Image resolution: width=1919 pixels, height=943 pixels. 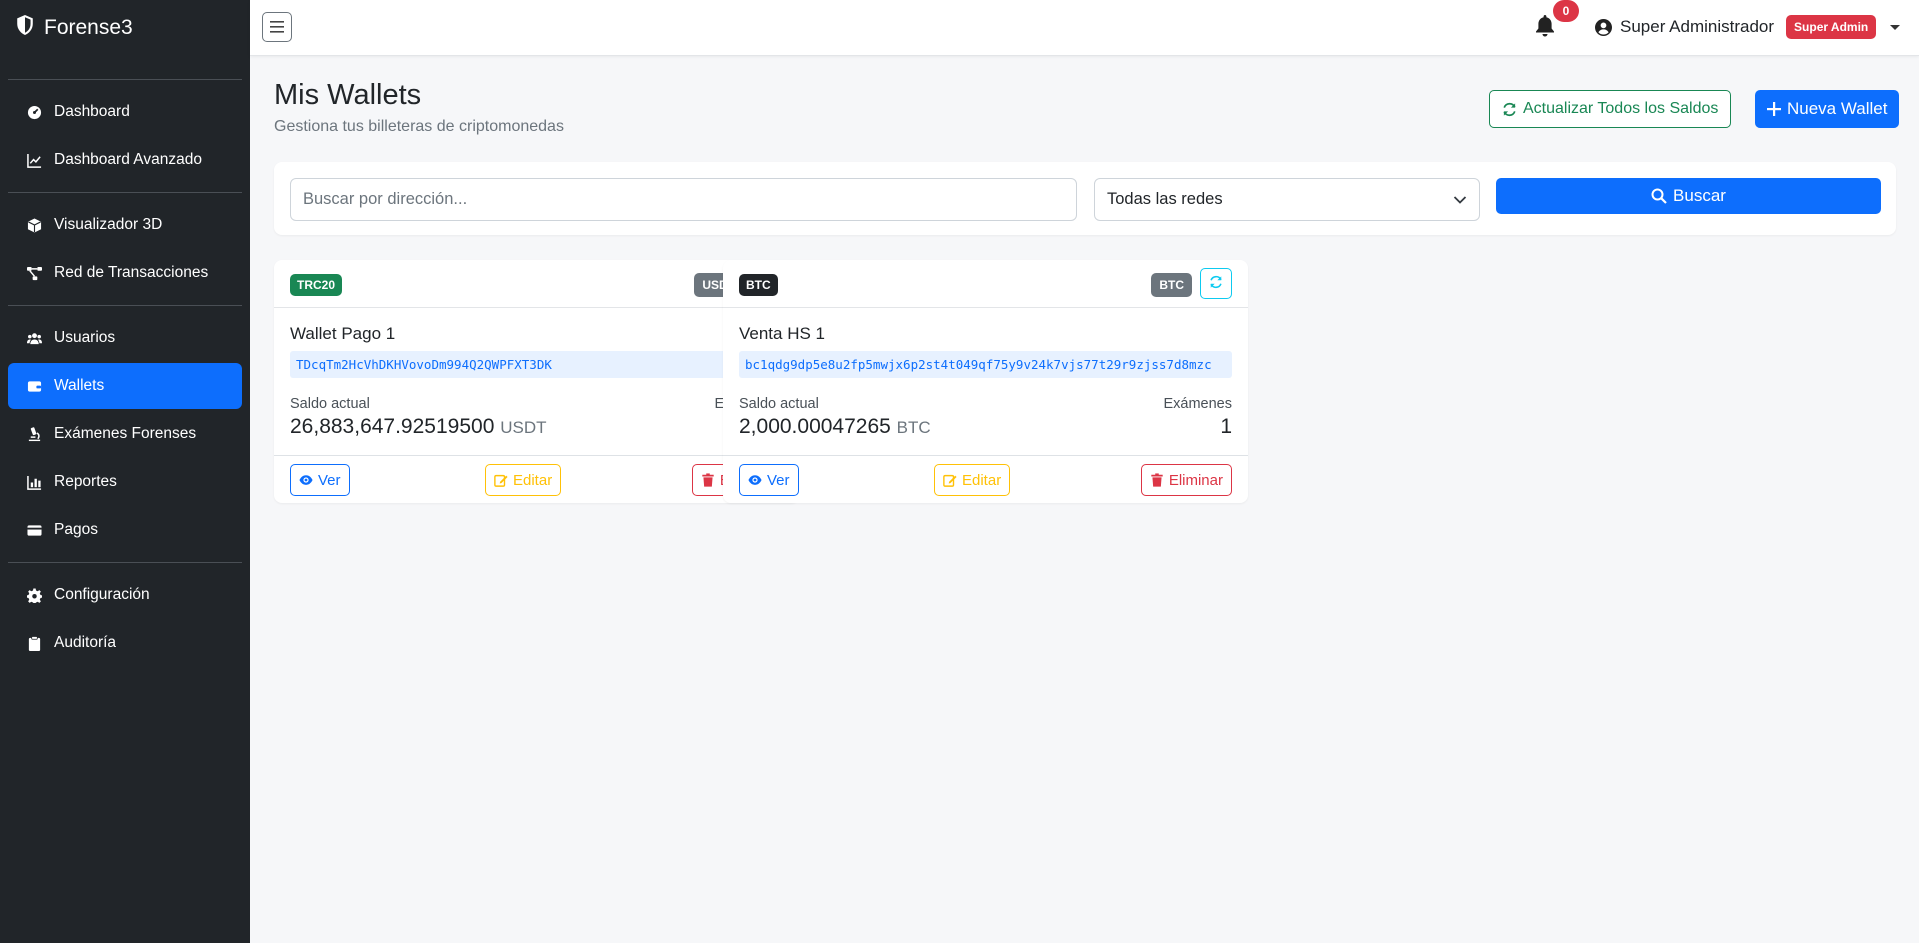 What do you see at coordinates (34, 225) in the screenshot?
I see `cube-icon` at bounding box center [34, 225].